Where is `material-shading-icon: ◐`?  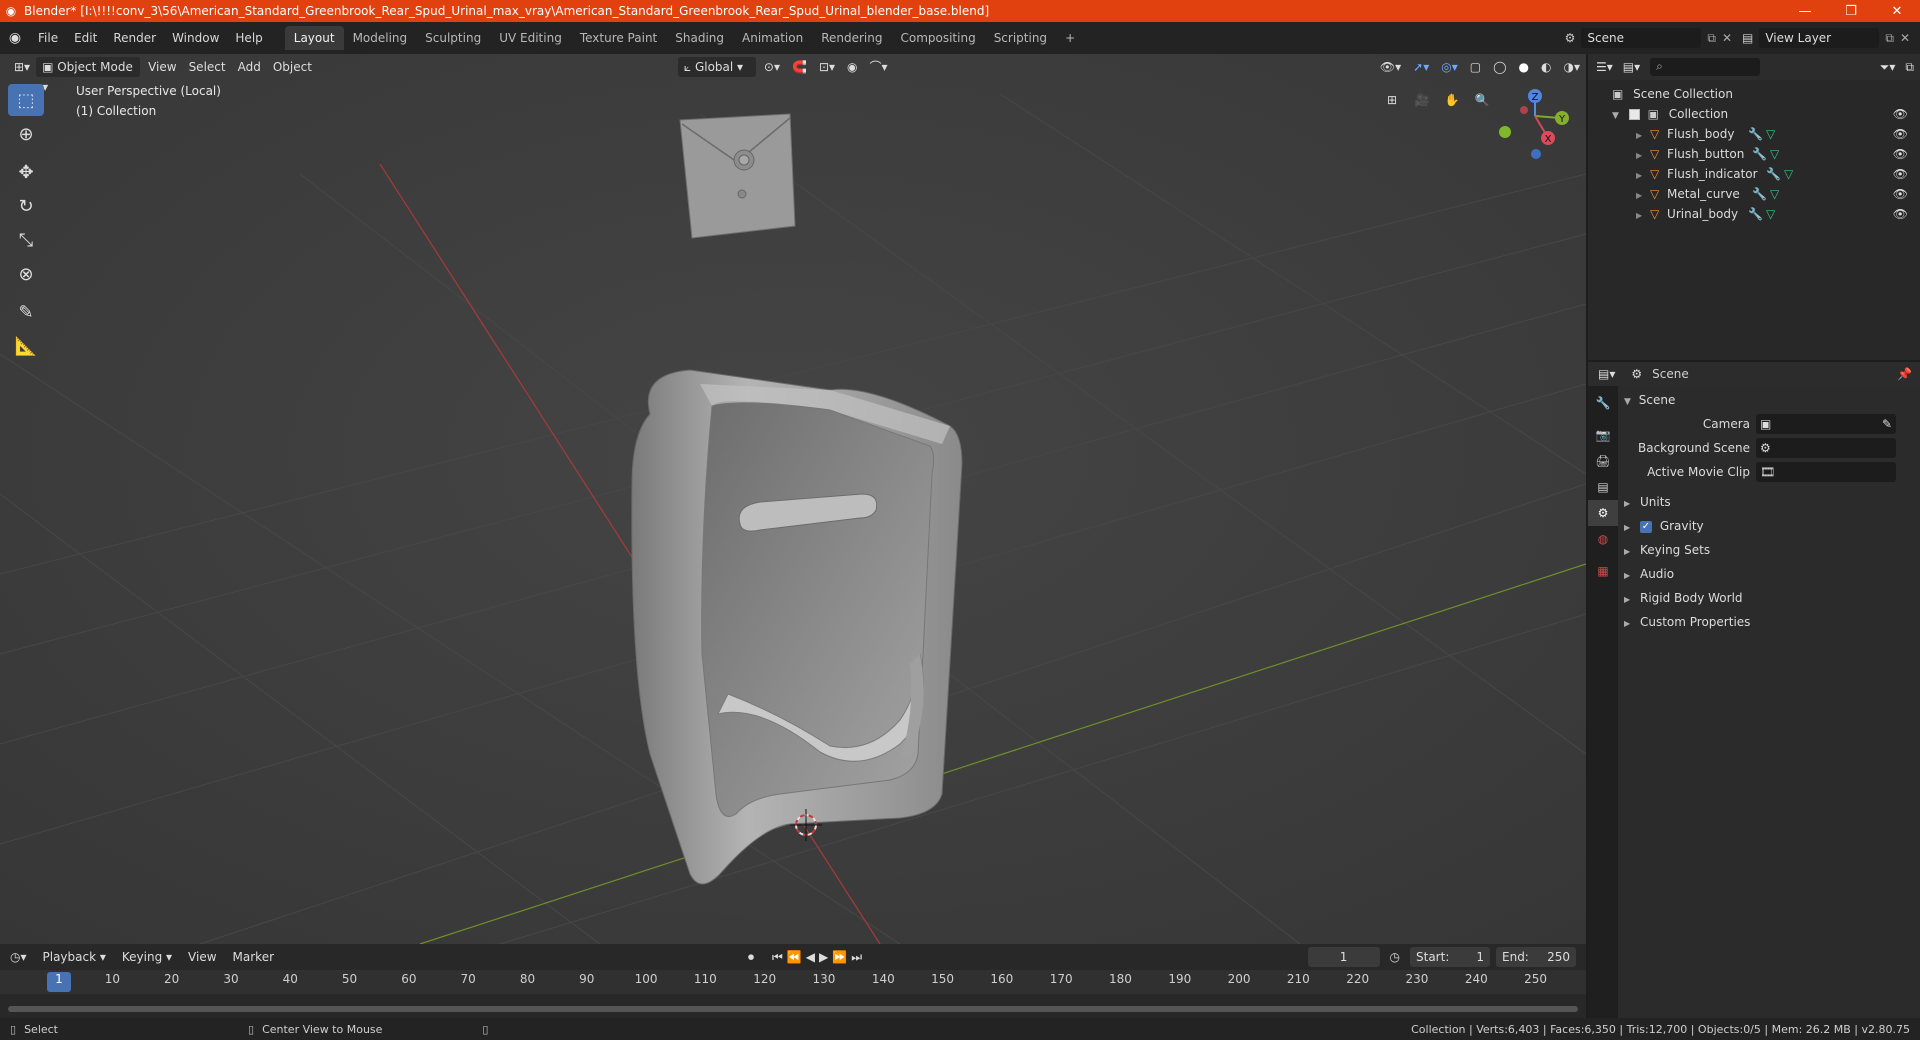 material-shading-icon: ◐ is located at coordinates (1546, 67).